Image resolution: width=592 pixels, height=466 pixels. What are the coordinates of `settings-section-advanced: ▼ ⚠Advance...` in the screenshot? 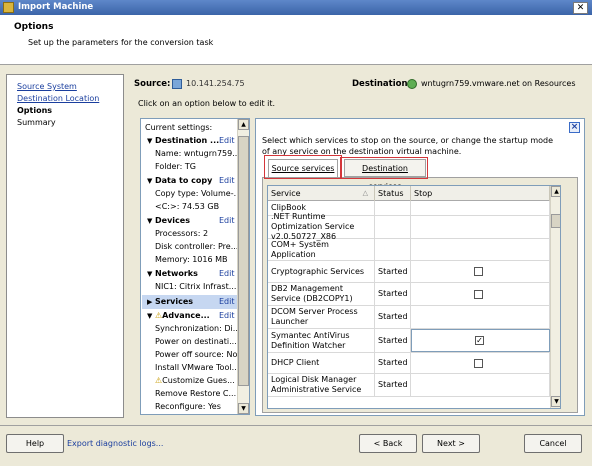 It's located at (178, 315).